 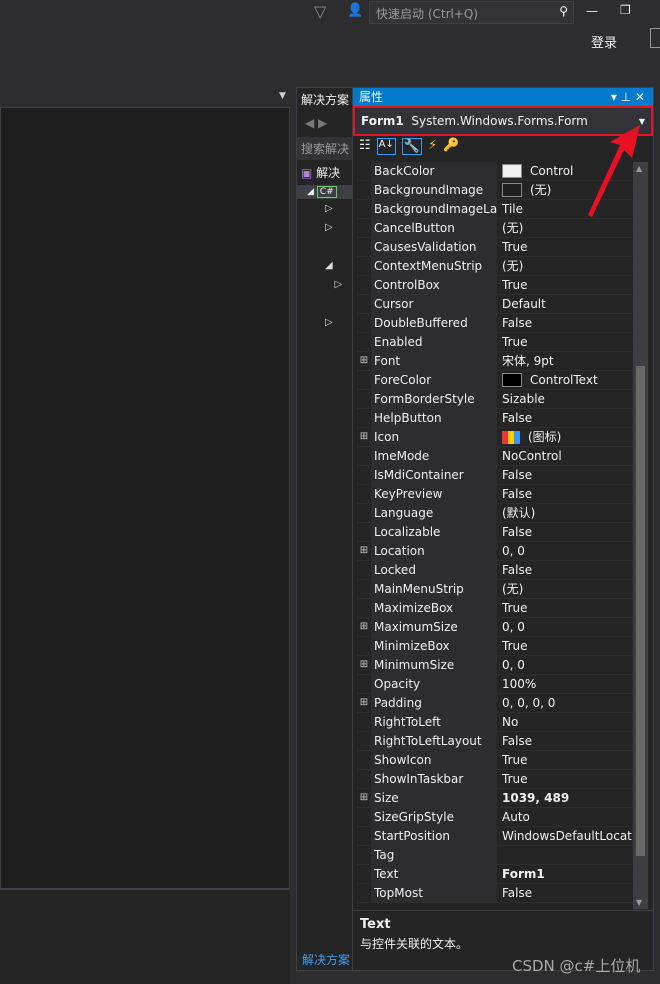 What do you see at coordinates (471, 12) in the screenshot?
I see `quick-launch-input: 快速启动 (Ctrl+Q) ⚲` at bounding box center [471, 12].